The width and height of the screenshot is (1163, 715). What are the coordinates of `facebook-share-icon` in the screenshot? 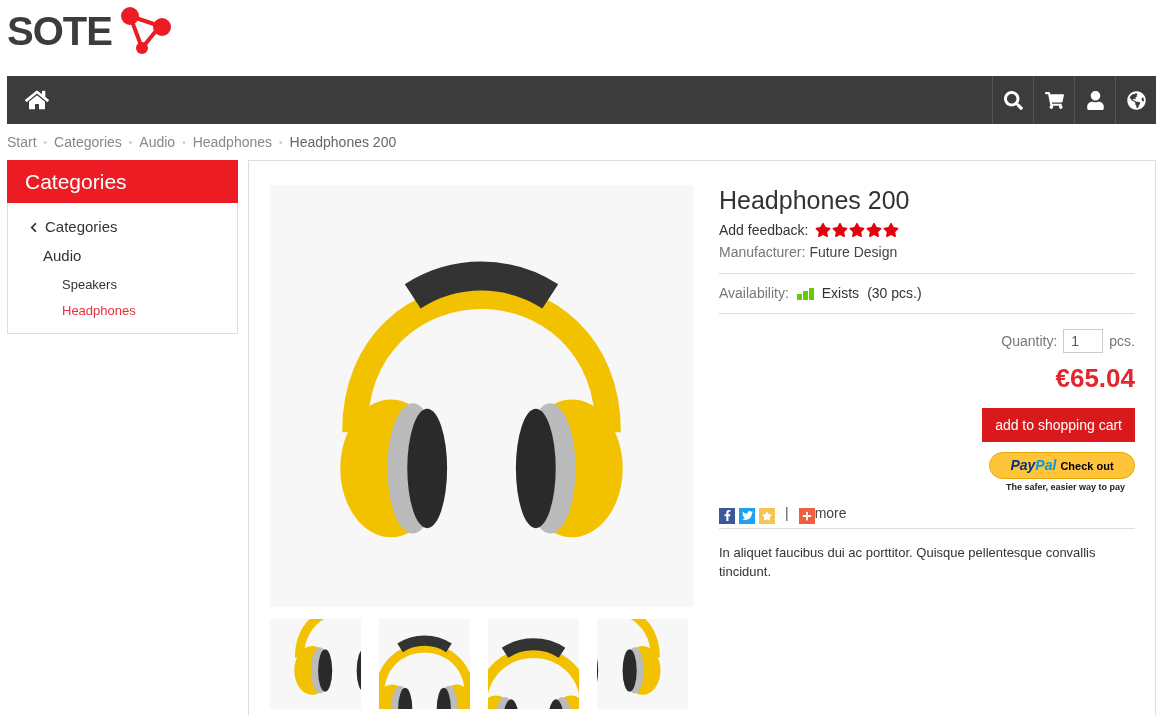 It's located at (727, 515).